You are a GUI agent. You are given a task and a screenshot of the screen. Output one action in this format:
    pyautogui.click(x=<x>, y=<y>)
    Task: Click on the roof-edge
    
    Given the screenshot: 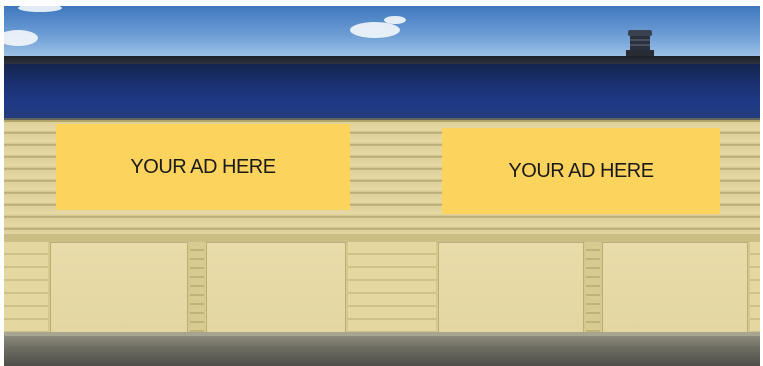 What is the action you would take?
    pyautogui.click(x=382, y=60)
    